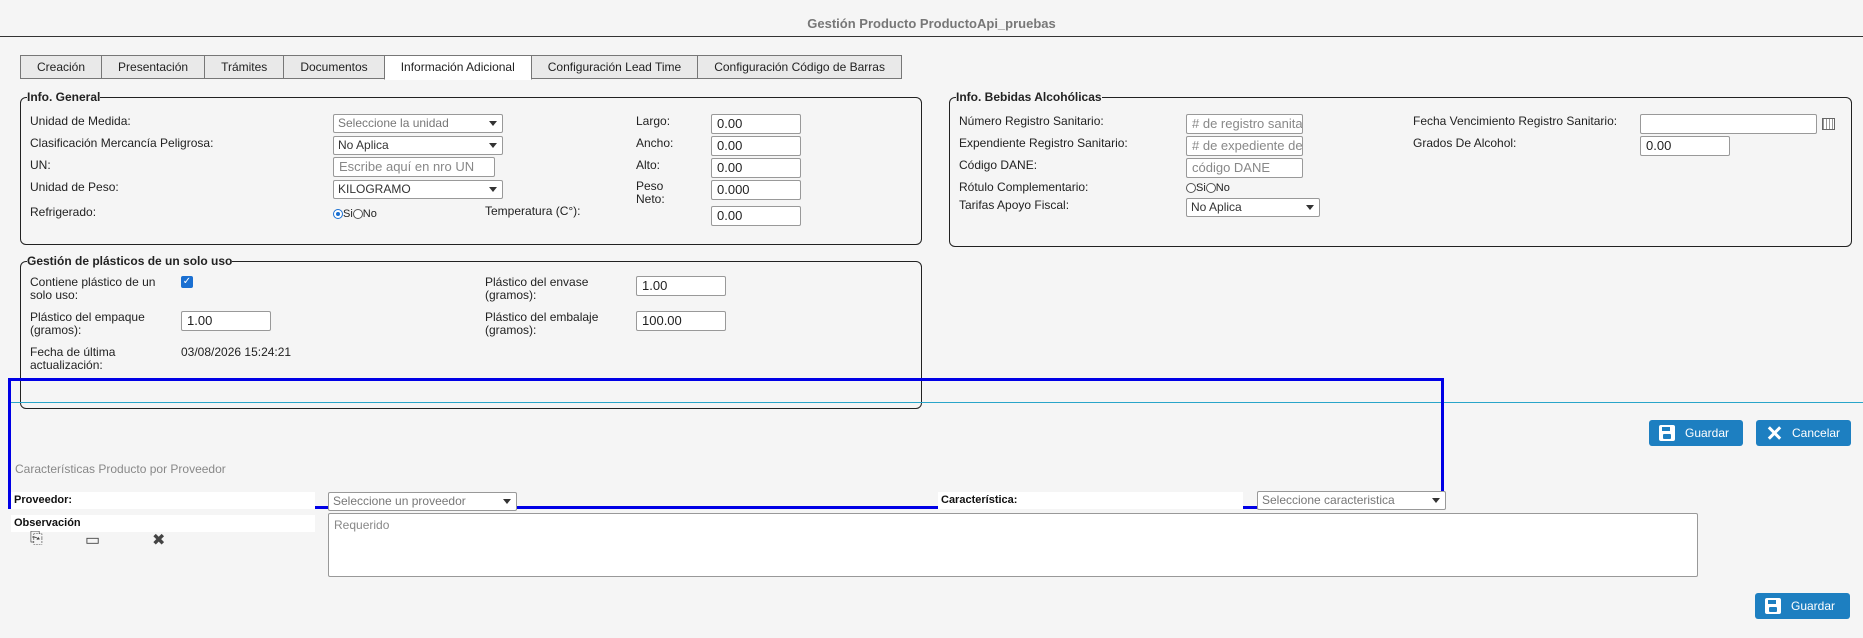 This screenshot has height=638, width=1863. Describe the element at coordinates (369, 214) in the screenshot. I see `refrigerado-no-label: No` at that location.